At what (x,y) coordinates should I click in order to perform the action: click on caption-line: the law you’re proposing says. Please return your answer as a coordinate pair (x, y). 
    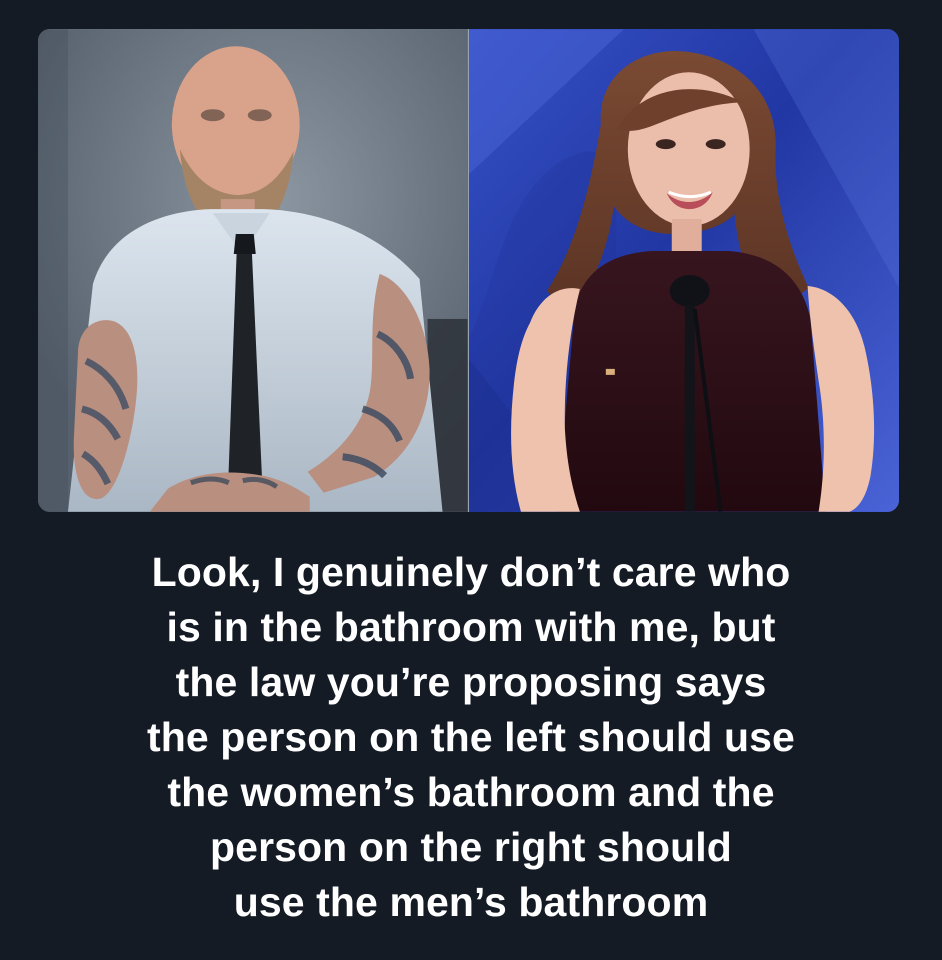
    Looking at the image, I should click on (471, 682).